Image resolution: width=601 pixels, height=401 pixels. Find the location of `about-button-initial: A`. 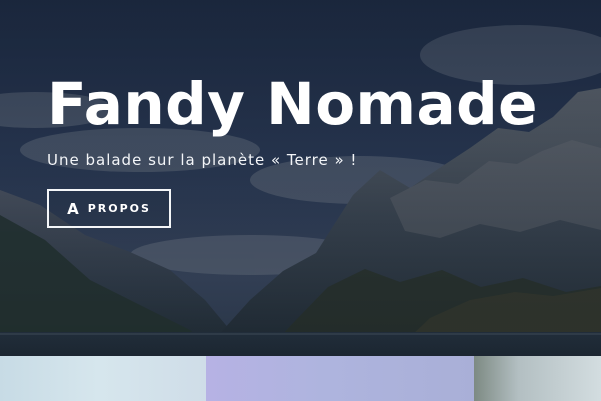

about-button-initial: A is located at coordinates (74, 208).